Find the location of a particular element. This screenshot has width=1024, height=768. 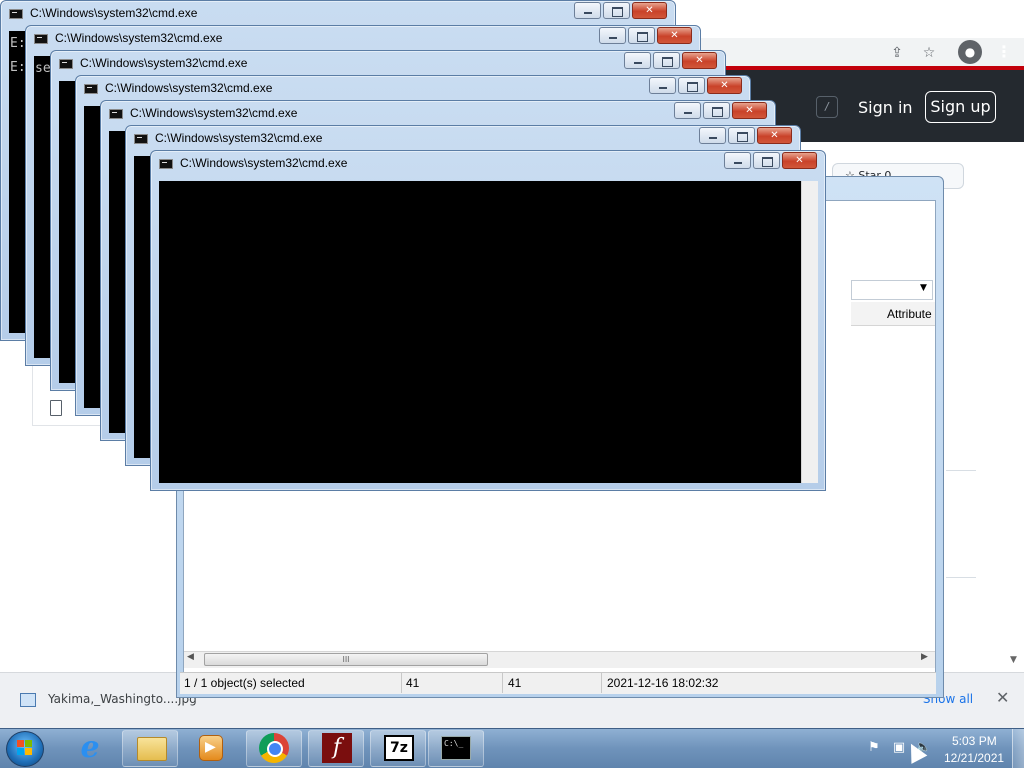

bookmark-star-icon: ☆ is located at coordinates (929, 53).